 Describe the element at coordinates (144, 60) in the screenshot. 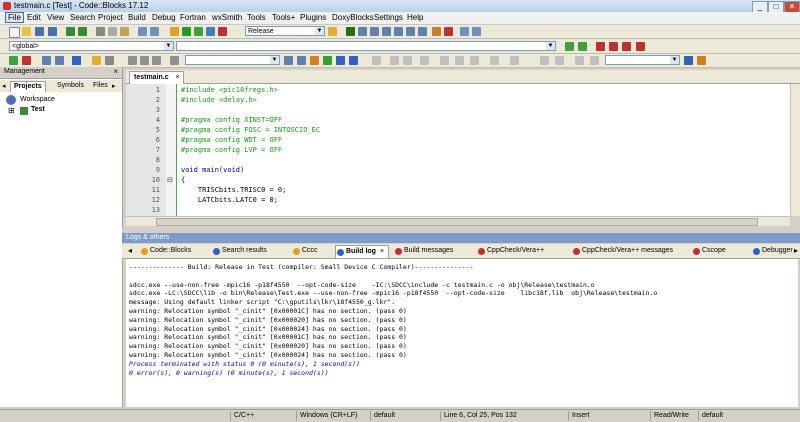

I see `bullet-icon` at that location.